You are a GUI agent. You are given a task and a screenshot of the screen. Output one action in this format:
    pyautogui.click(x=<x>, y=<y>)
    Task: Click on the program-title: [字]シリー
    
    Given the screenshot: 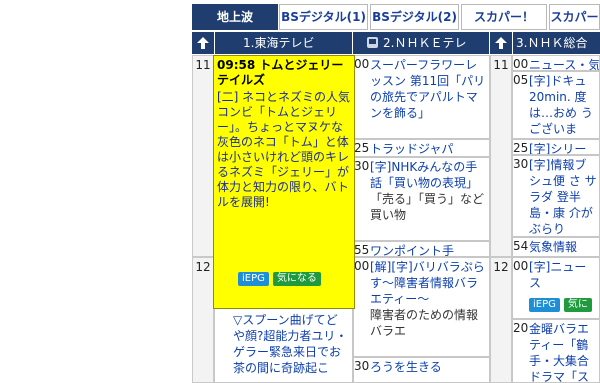 What is the action you would take?
    pyautogui.click(x=558, y=148)
    